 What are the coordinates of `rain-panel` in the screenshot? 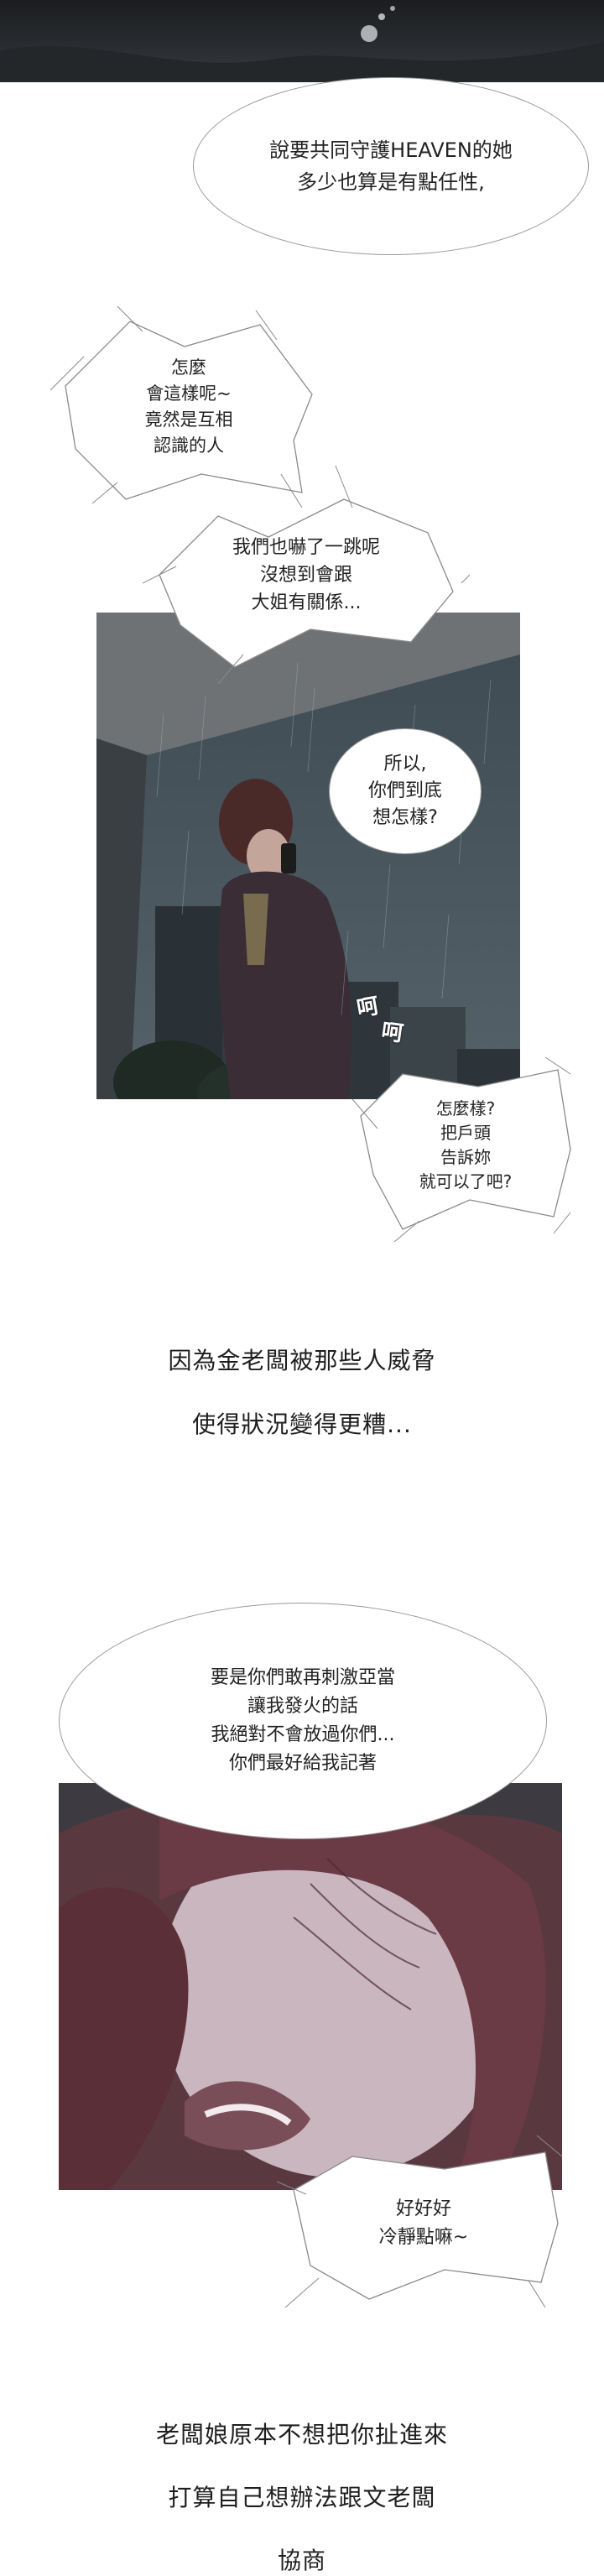 It's located at (308, 856).